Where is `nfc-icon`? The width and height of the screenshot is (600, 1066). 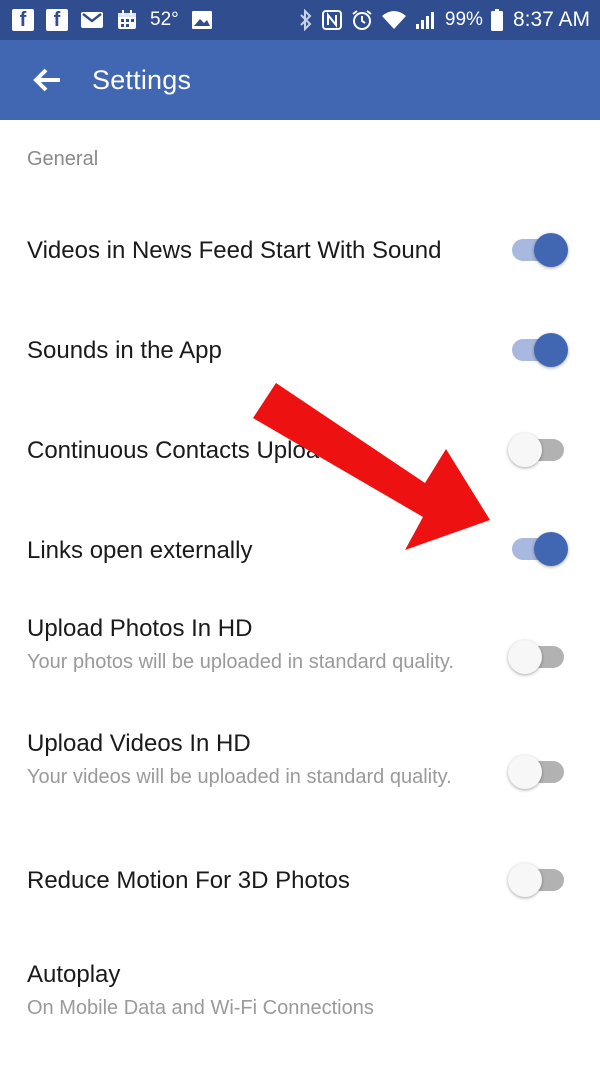 nfc-icon is located at coordinates (332, 20).